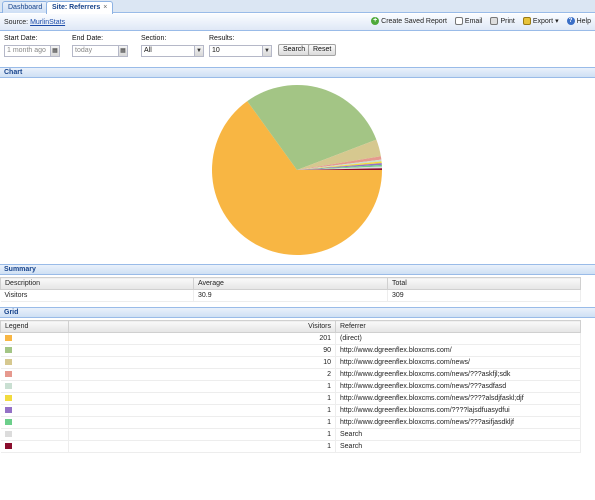 Image resolution: width=595 pixels, height=500 pixels. I want to click on print-label: Print, so click(507, 21).